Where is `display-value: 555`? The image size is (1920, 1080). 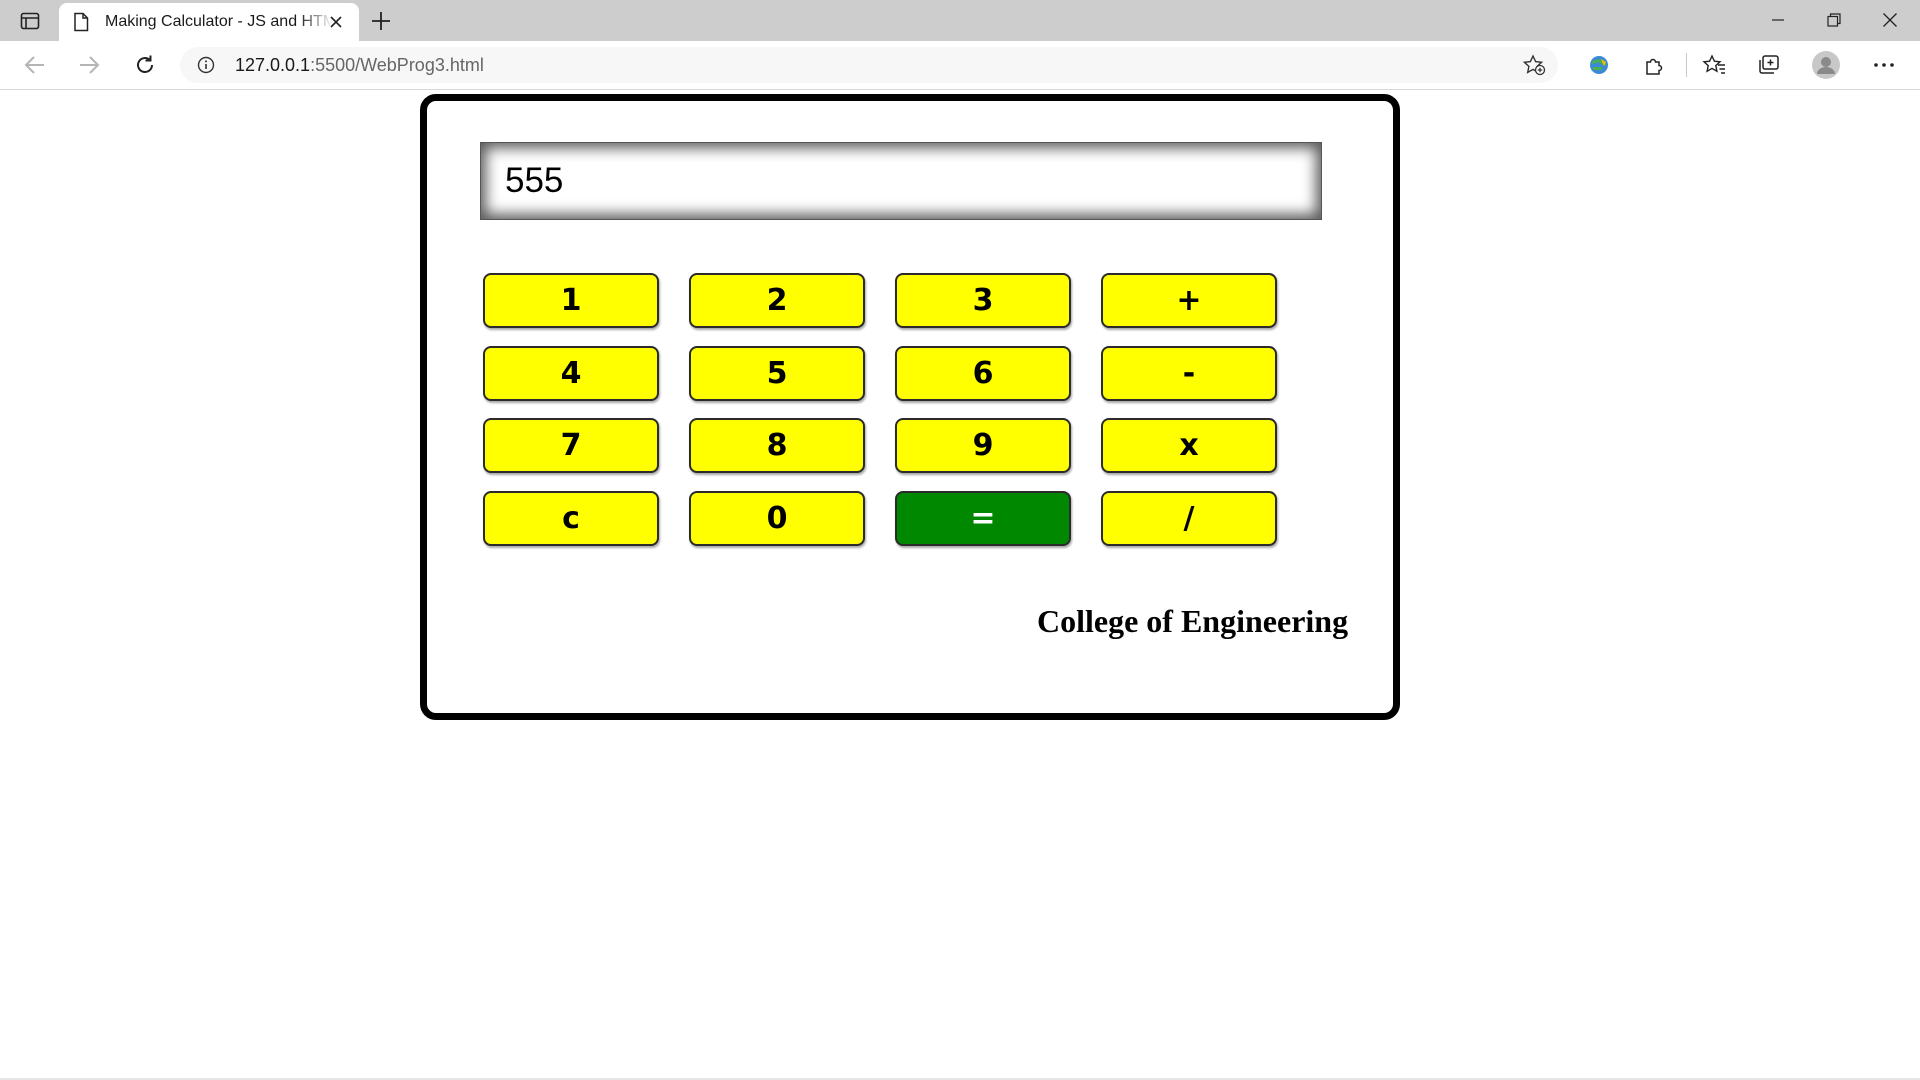
display-value: 555 is located at coordinates (534, 180).